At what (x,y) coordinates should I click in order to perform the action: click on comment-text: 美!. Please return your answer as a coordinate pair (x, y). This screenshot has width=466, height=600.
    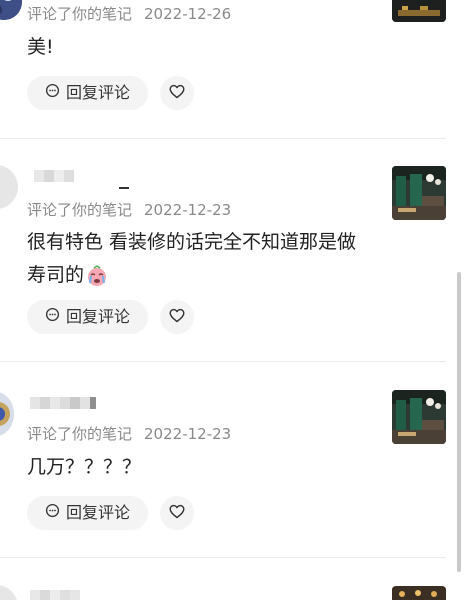
    Looking at the image, I should click on (40, 47).